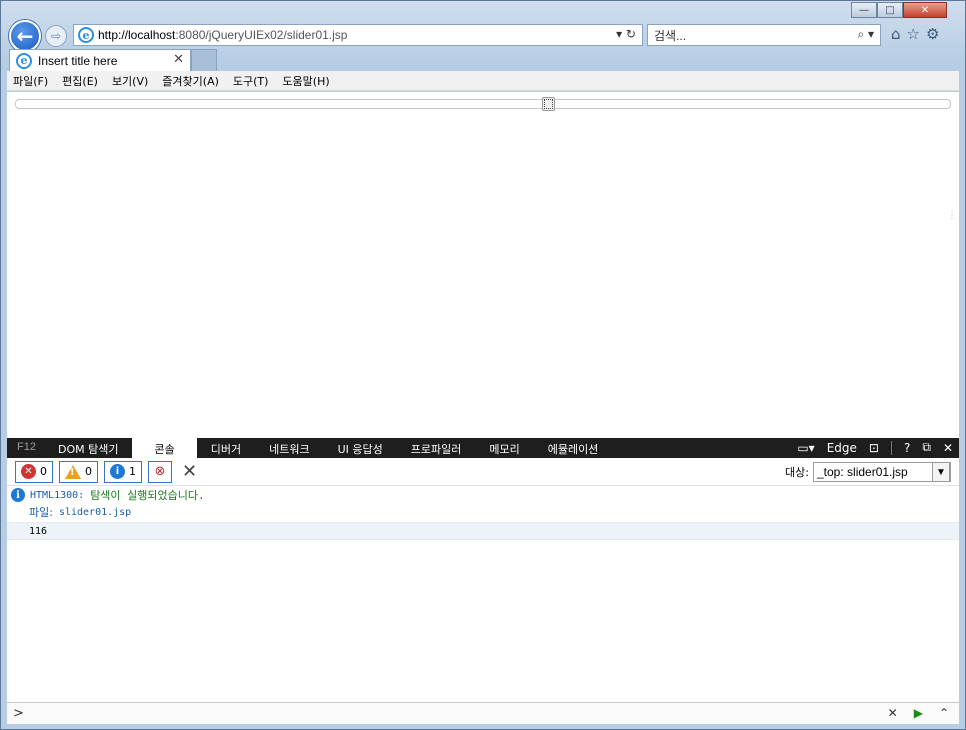  What do you see at coordinates (483, 713) in the screenshot?
I see `console-input: > ✕ ▶ ⌃` at bounding box center [483, 713].